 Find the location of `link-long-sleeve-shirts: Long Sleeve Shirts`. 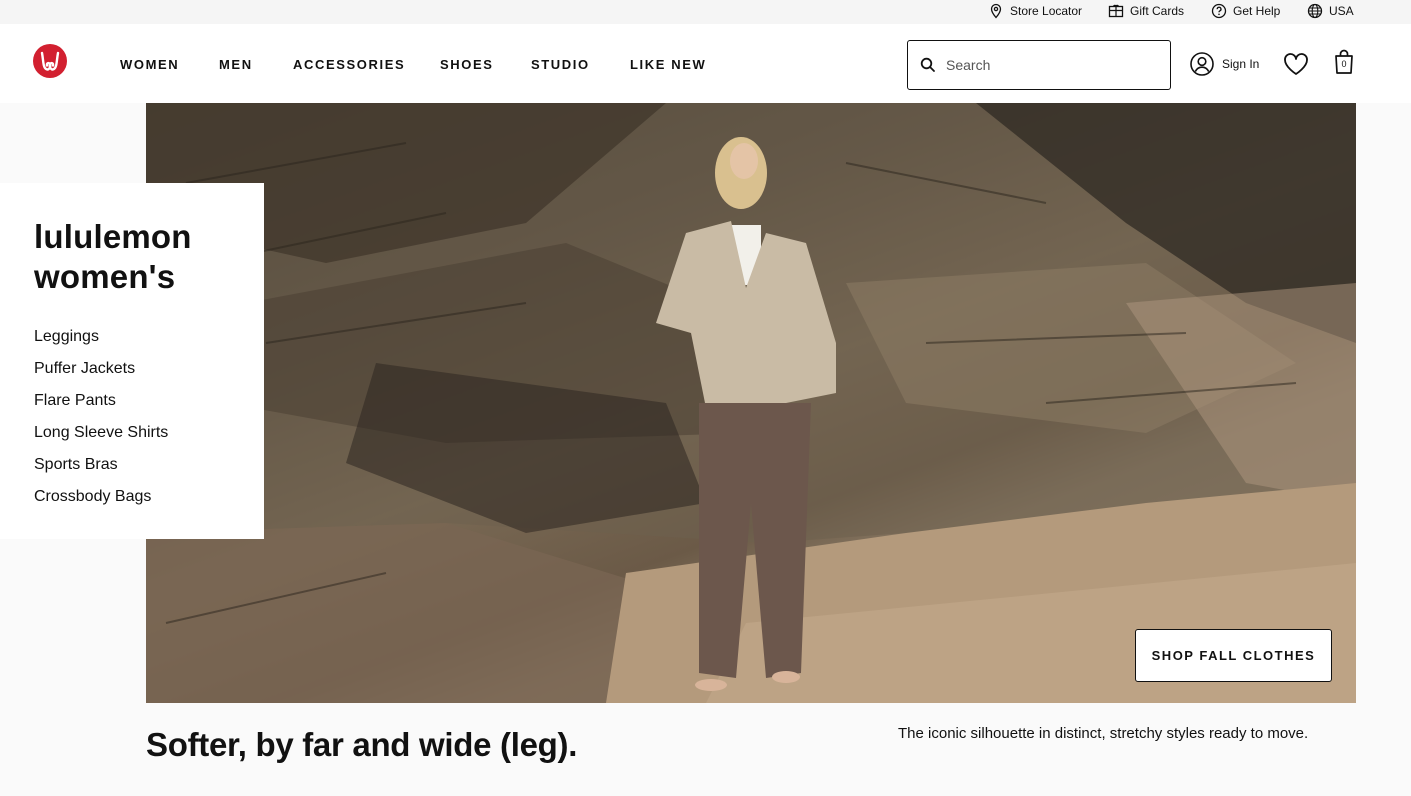

link-long-sleeve-shirts: Long Sleeve Shirts is located at coordinates (149, 433).